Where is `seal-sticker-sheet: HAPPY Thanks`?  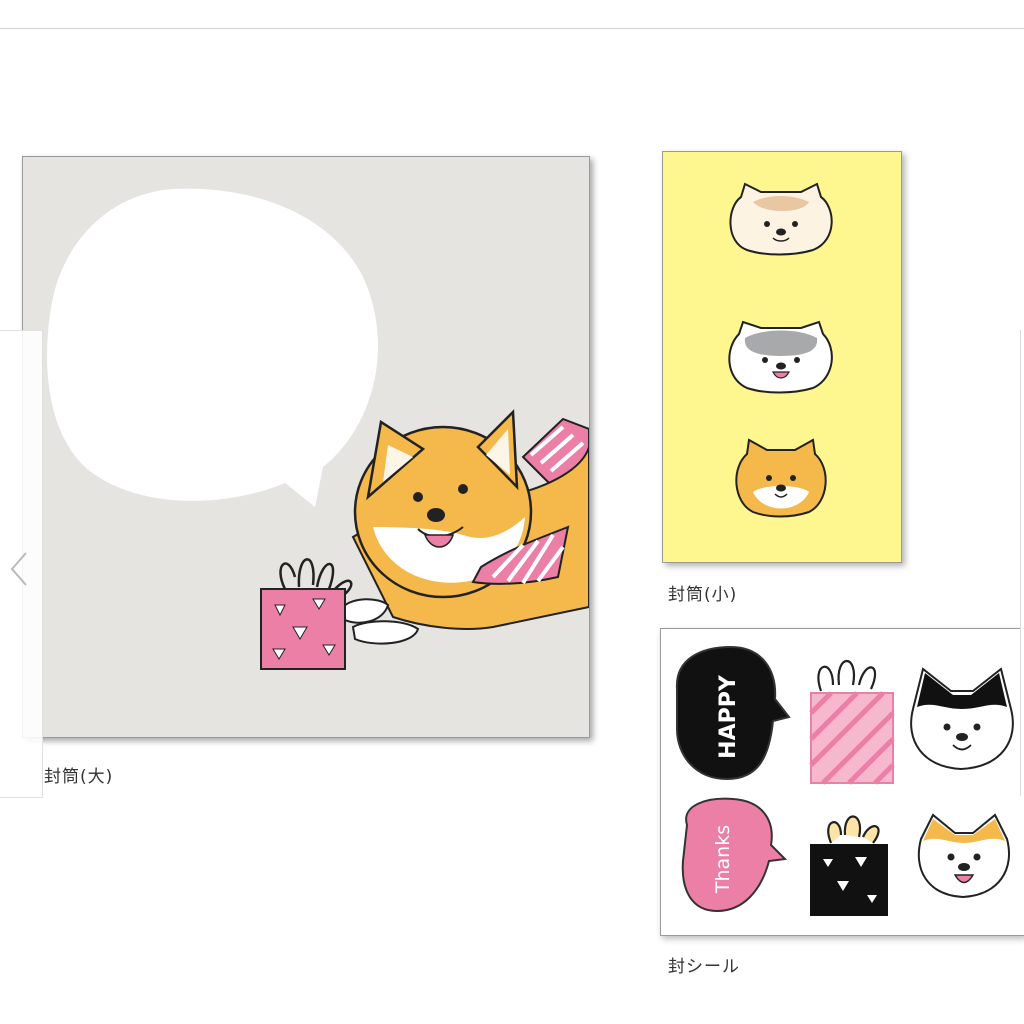
seal-sticker-sheet: HAPPY Thanks is located at coordinates (842, 782).